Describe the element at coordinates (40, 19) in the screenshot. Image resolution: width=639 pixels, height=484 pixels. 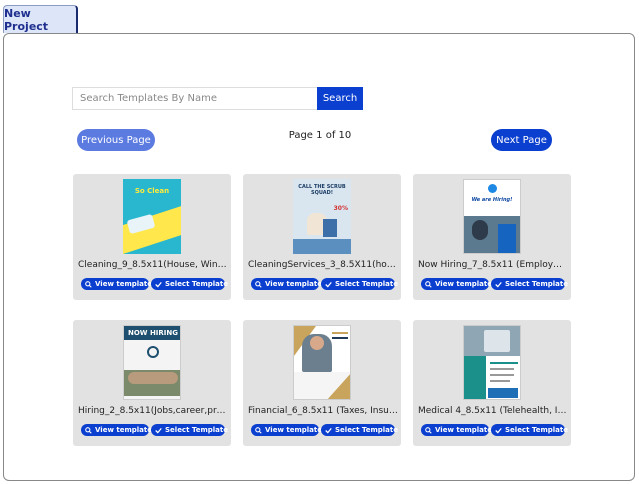
I see `tab-new-project: New Project` at that location.